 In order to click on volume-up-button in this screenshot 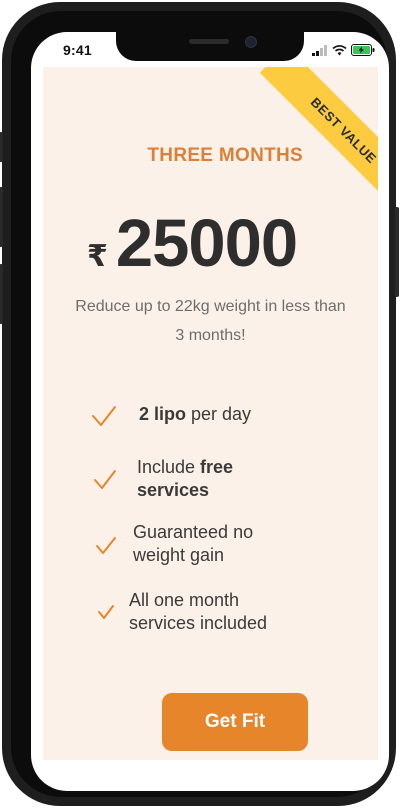, I will do `click(1, 217)`.